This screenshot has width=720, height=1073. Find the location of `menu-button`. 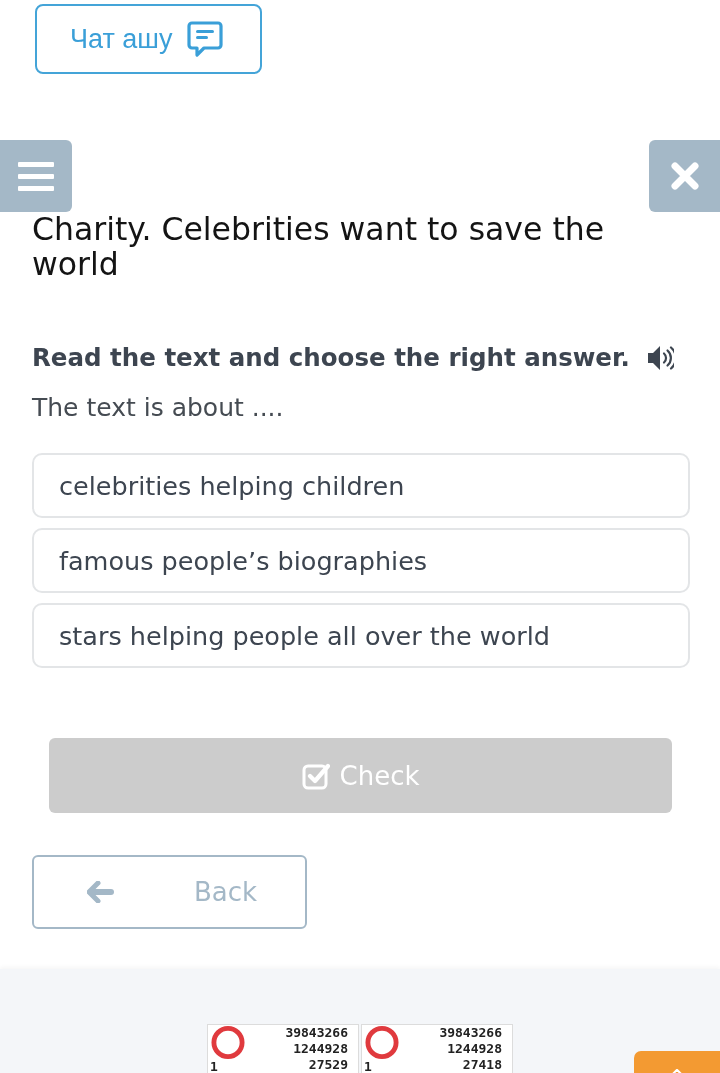

menu-button is located at coordinates (36, 176).